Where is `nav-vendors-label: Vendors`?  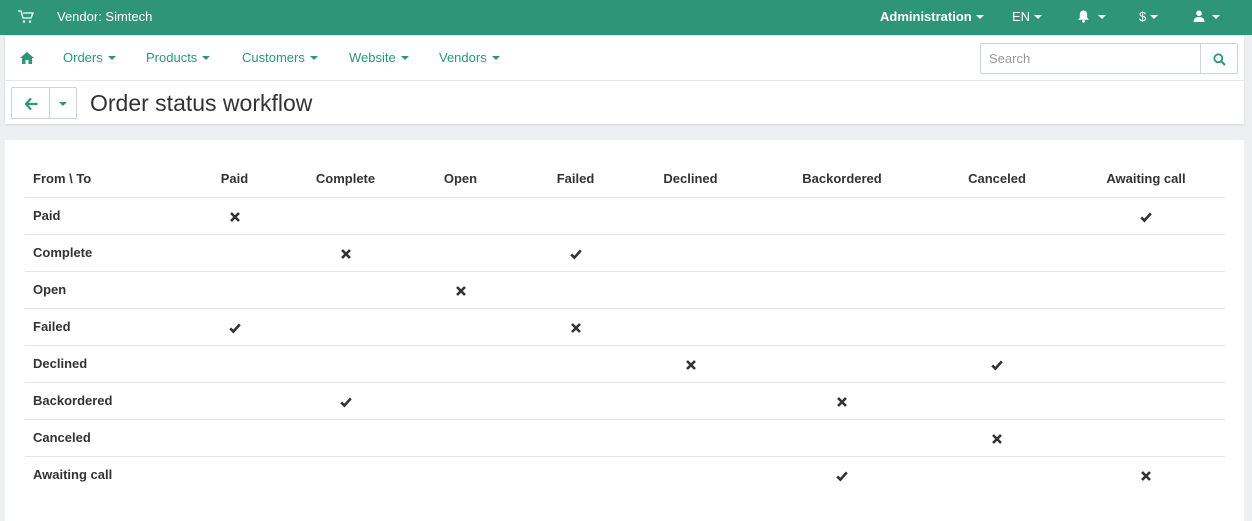
nav-vendors-label: Vendors is located at coordinates (463, 57).